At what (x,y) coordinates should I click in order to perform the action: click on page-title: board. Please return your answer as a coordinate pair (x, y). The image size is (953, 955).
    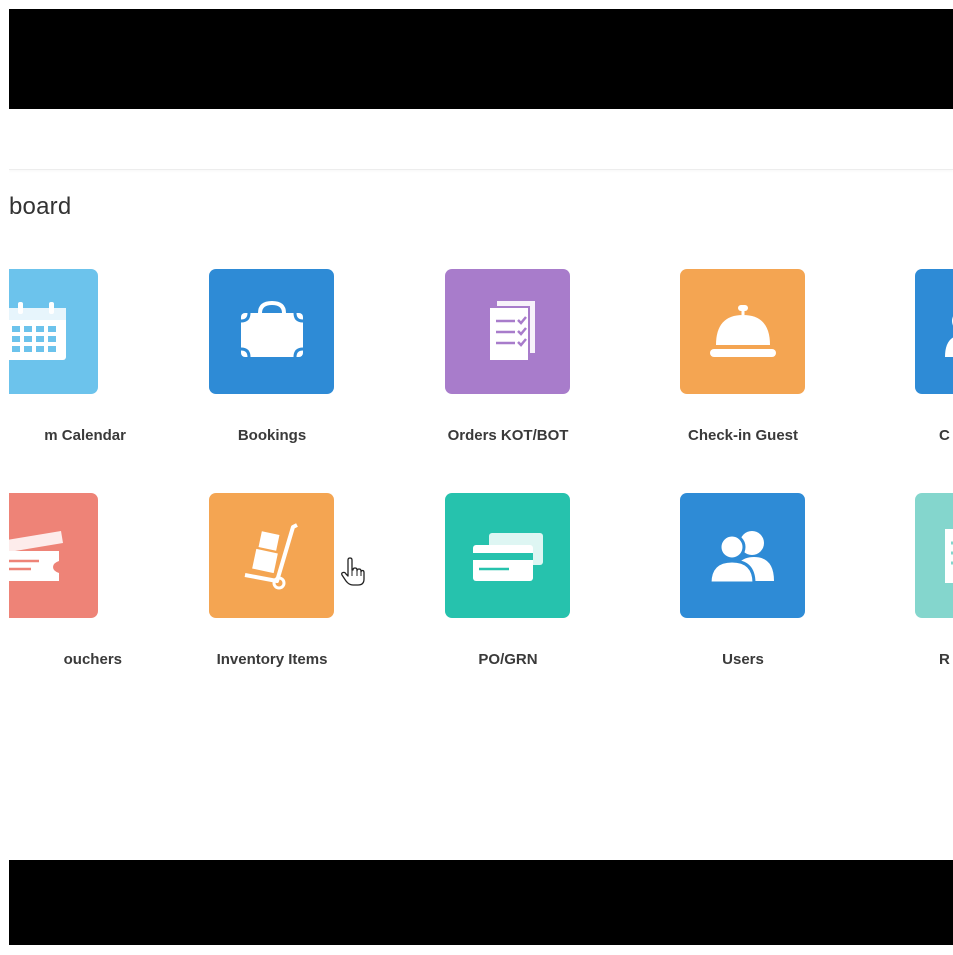
    Looking at the image, I should click on (40, 206).